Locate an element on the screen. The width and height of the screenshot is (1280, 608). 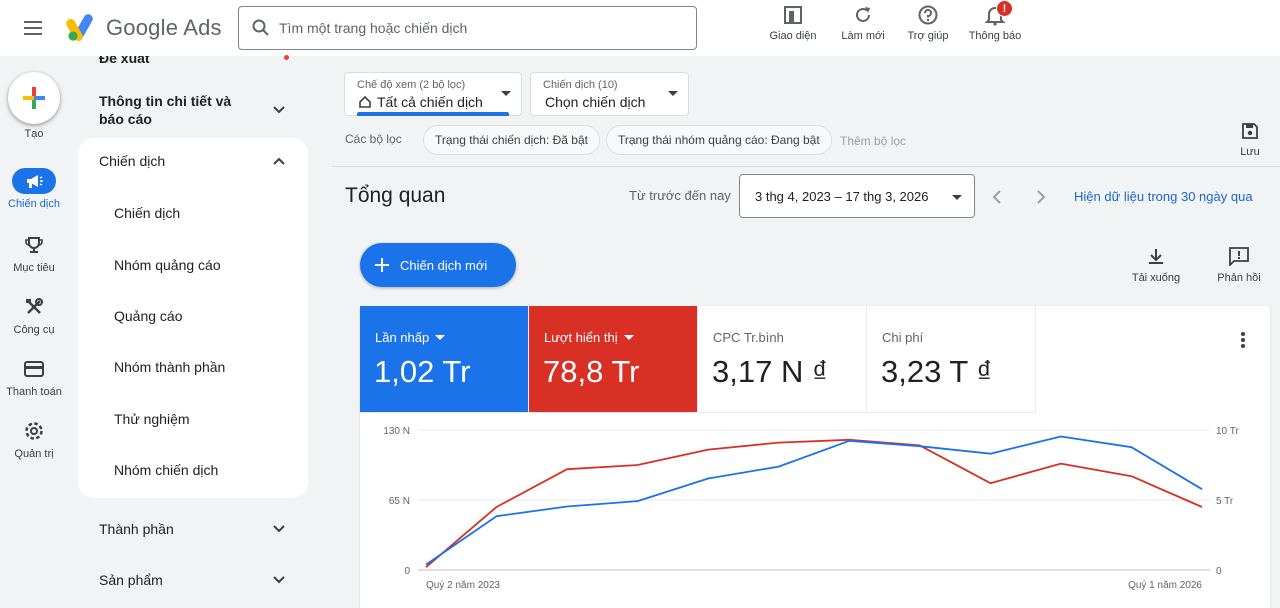
help-button: Trợ giúp is located at coordinates (928, 28).